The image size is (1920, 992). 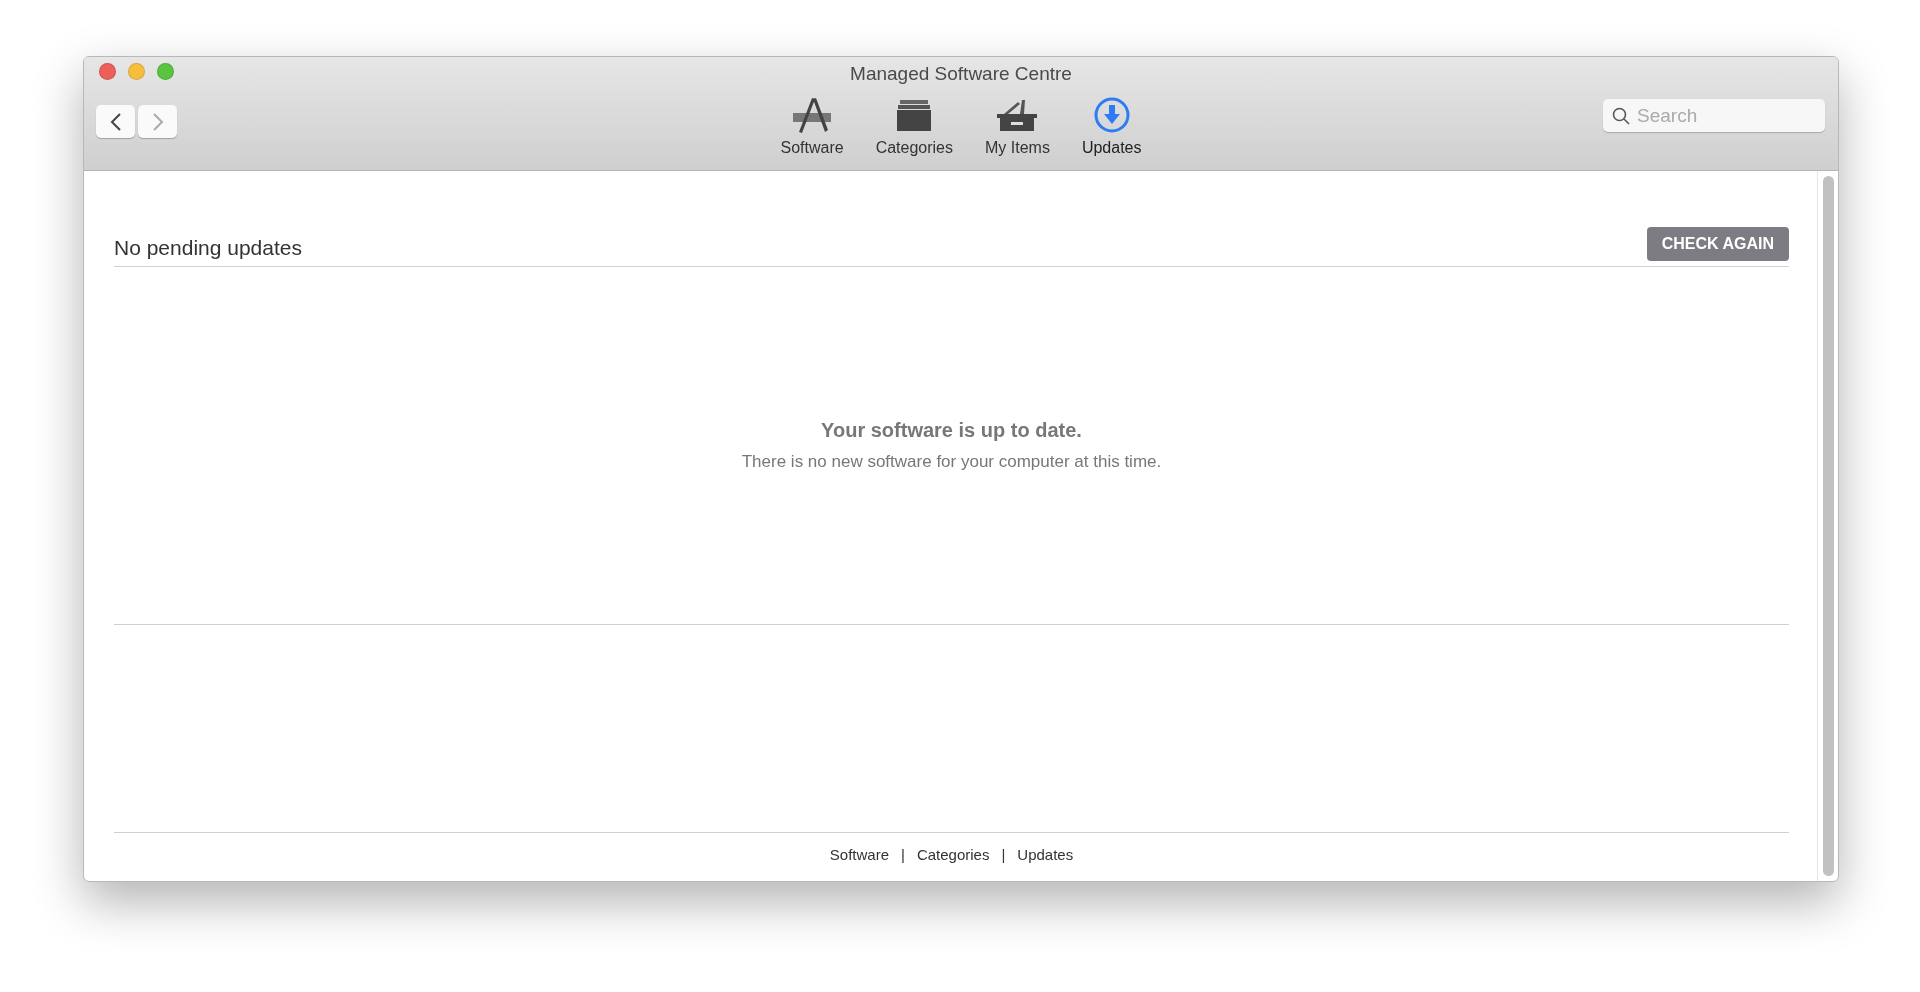 I want to click on section-title: No pending updates, so click(x=208, y=248).